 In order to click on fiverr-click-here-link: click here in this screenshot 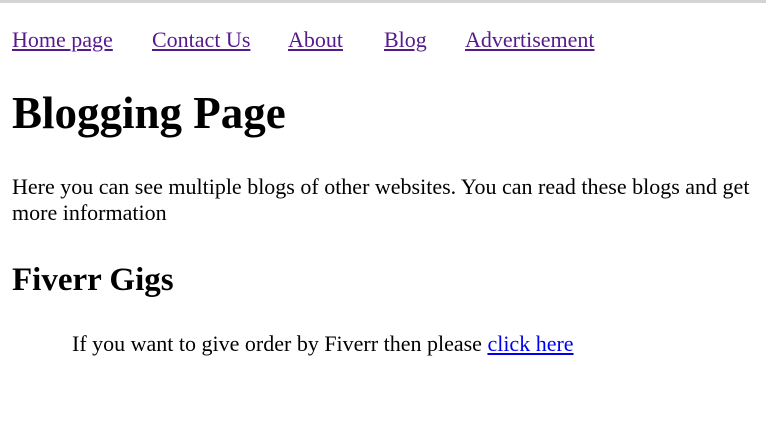, I will do `click(530, 343)`.